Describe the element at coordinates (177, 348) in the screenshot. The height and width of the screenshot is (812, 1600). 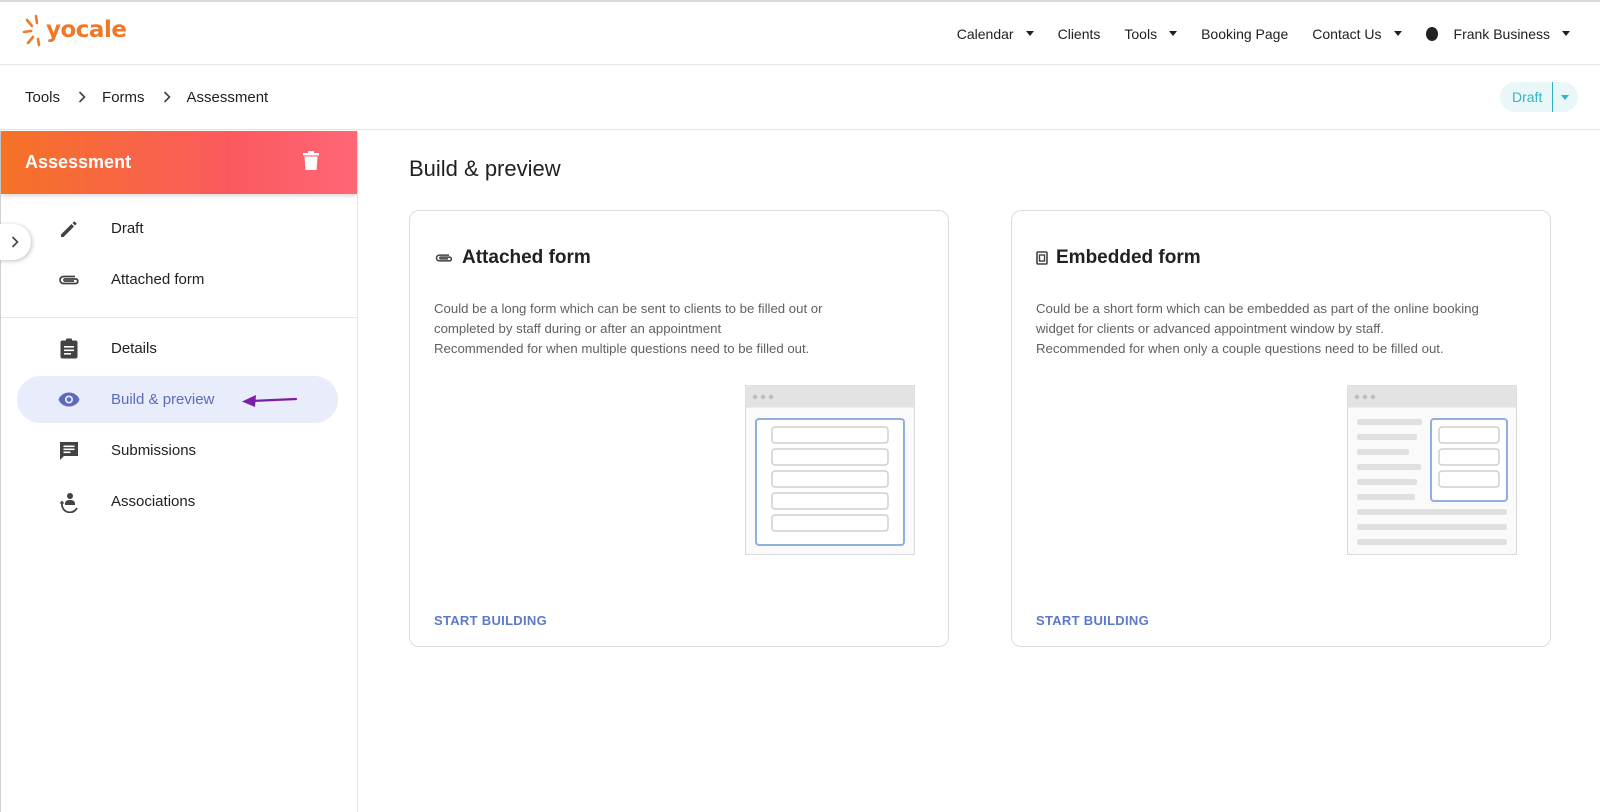
I see `sidebar-item-details: Details` at that location.